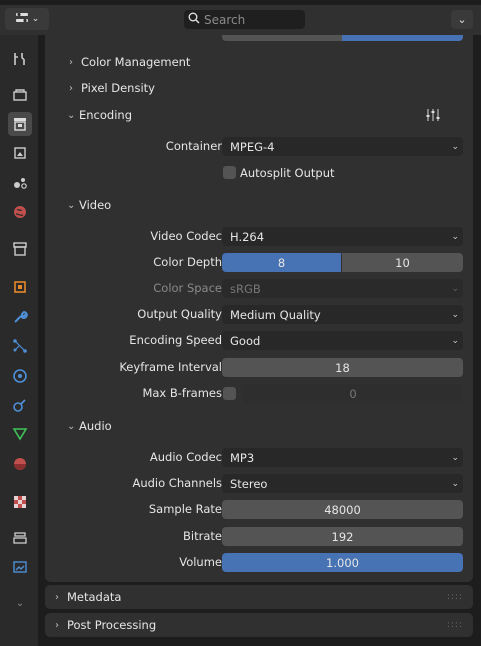 This screenshot has width=481, height=646. Describe the element at coordinates (245, 340) in the screenshot. I see `encoding-speed-value: Good` at that location.